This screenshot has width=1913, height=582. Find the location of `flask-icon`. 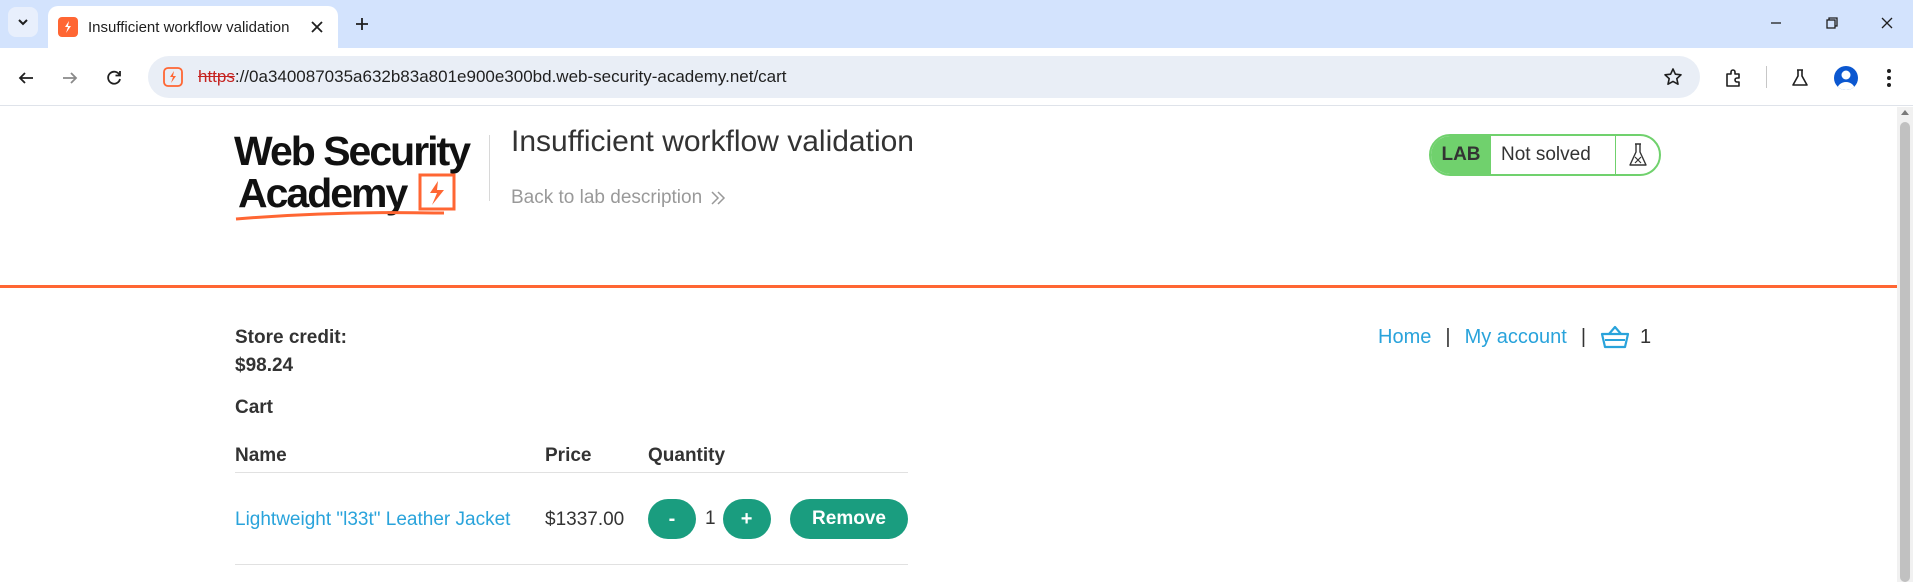

flask-icon is located at coordinates (1800, 77).